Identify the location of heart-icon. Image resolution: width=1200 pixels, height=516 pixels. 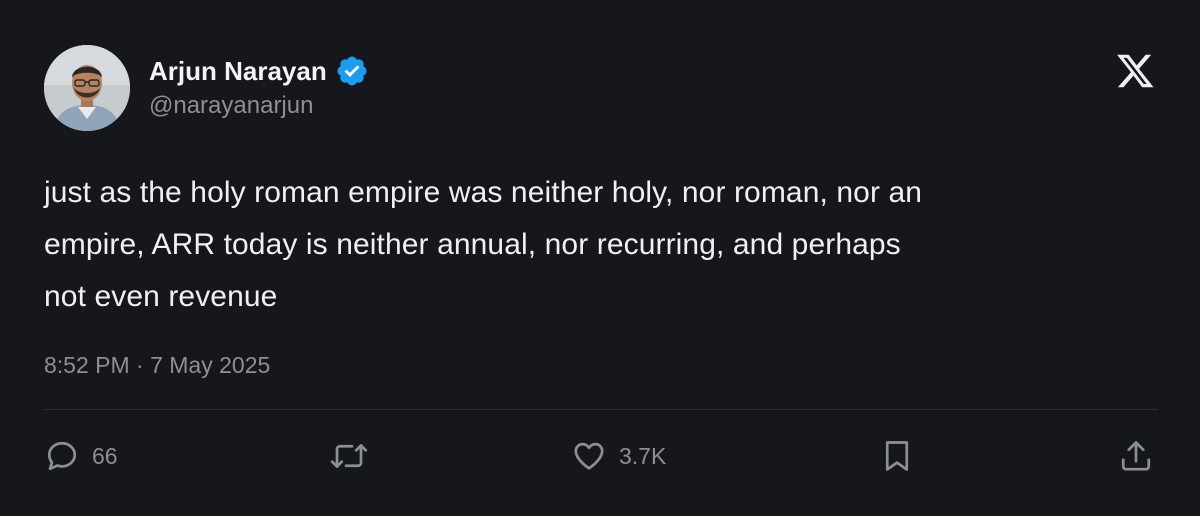
(589, 456).